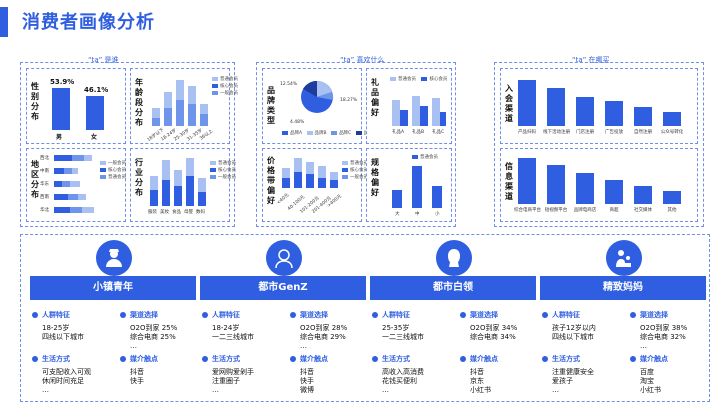 Image resolution: width=720 pixels, height=405 pixels. Describe the element at coordinates (398, 132) in the screenshot. I see `gift-tick-1: 礼品A` at that location.